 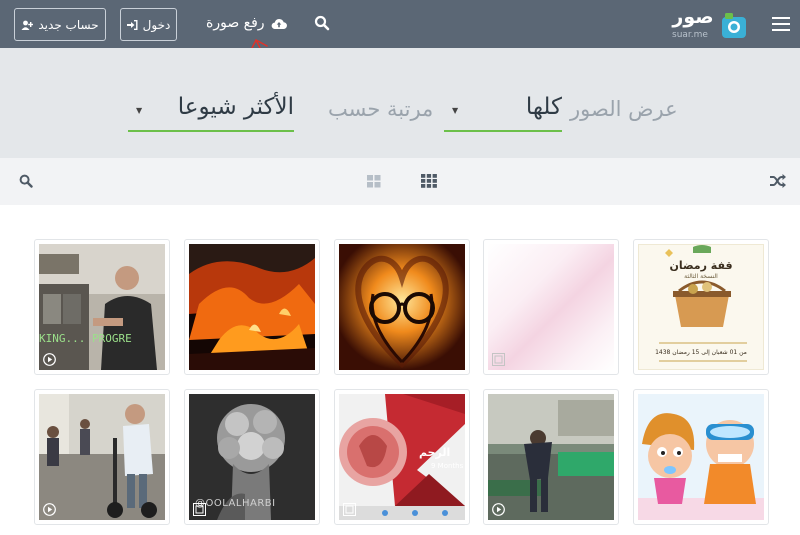 What do you see at coordinates (690, 35) in the screenshot?
I see `logo-subtitle: suar.me` at bounding box center [690, 35].